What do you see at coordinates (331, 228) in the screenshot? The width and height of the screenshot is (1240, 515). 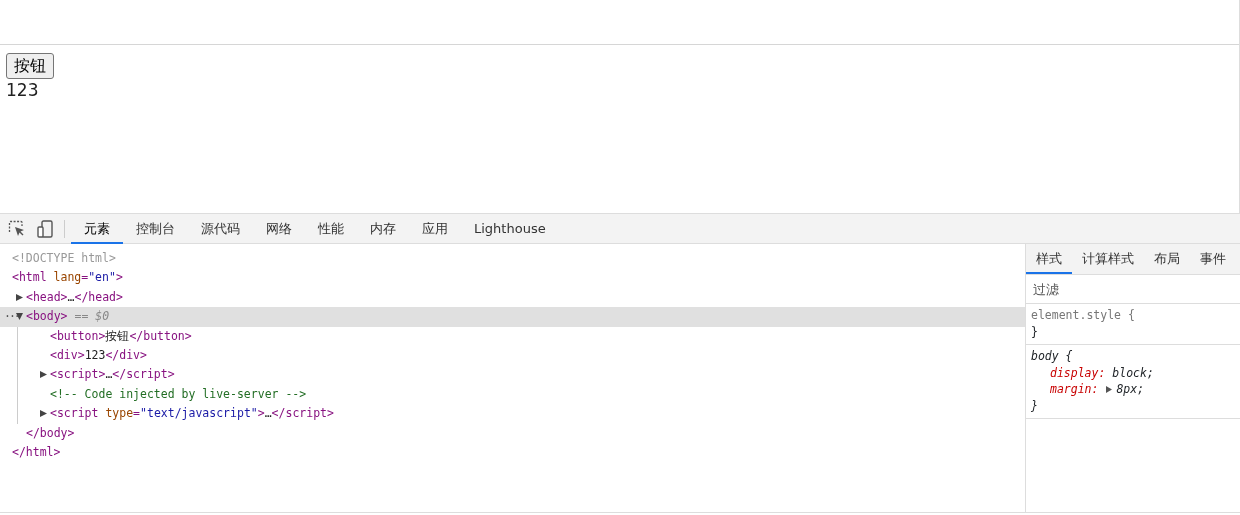 I see `devtools-tab: 性能` at bounding box center [331, 228].